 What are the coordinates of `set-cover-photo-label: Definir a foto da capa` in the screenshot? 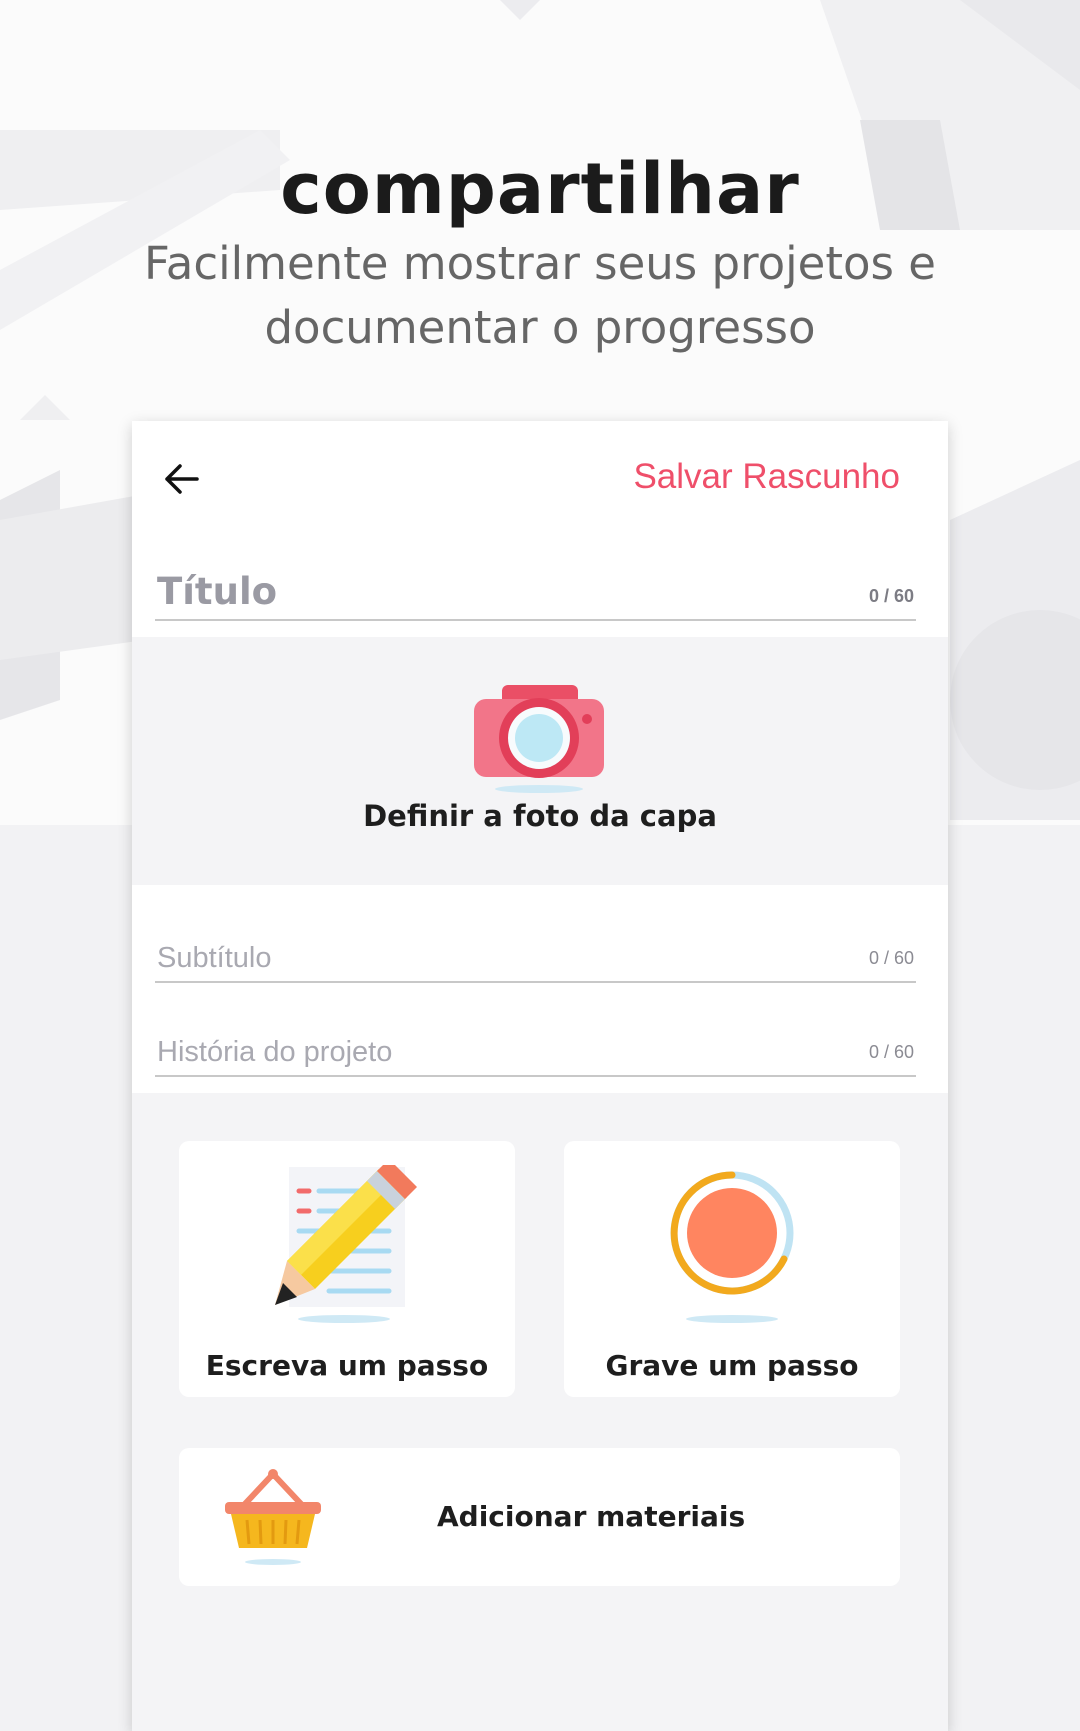 It's located at (540, 816).